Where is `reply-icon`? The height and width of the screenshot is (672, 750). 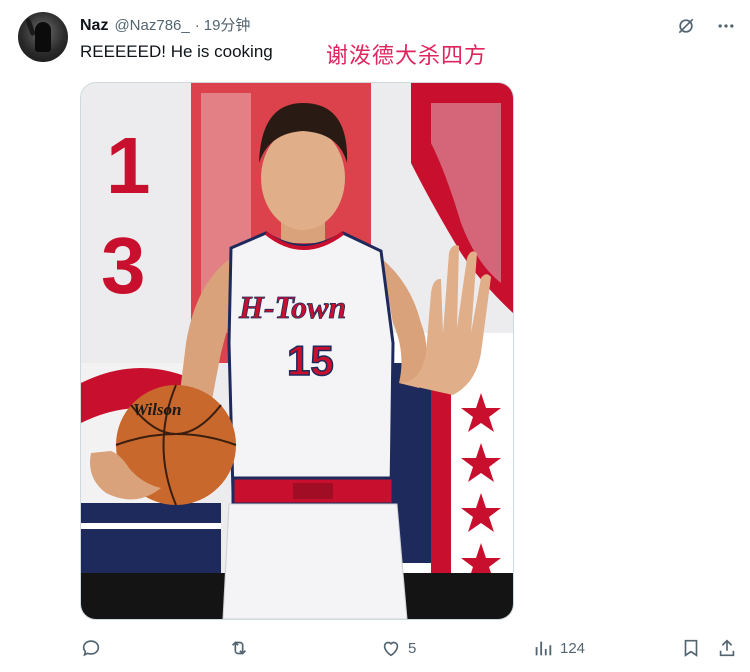 reply-icon is located at coordinates (91, 648).